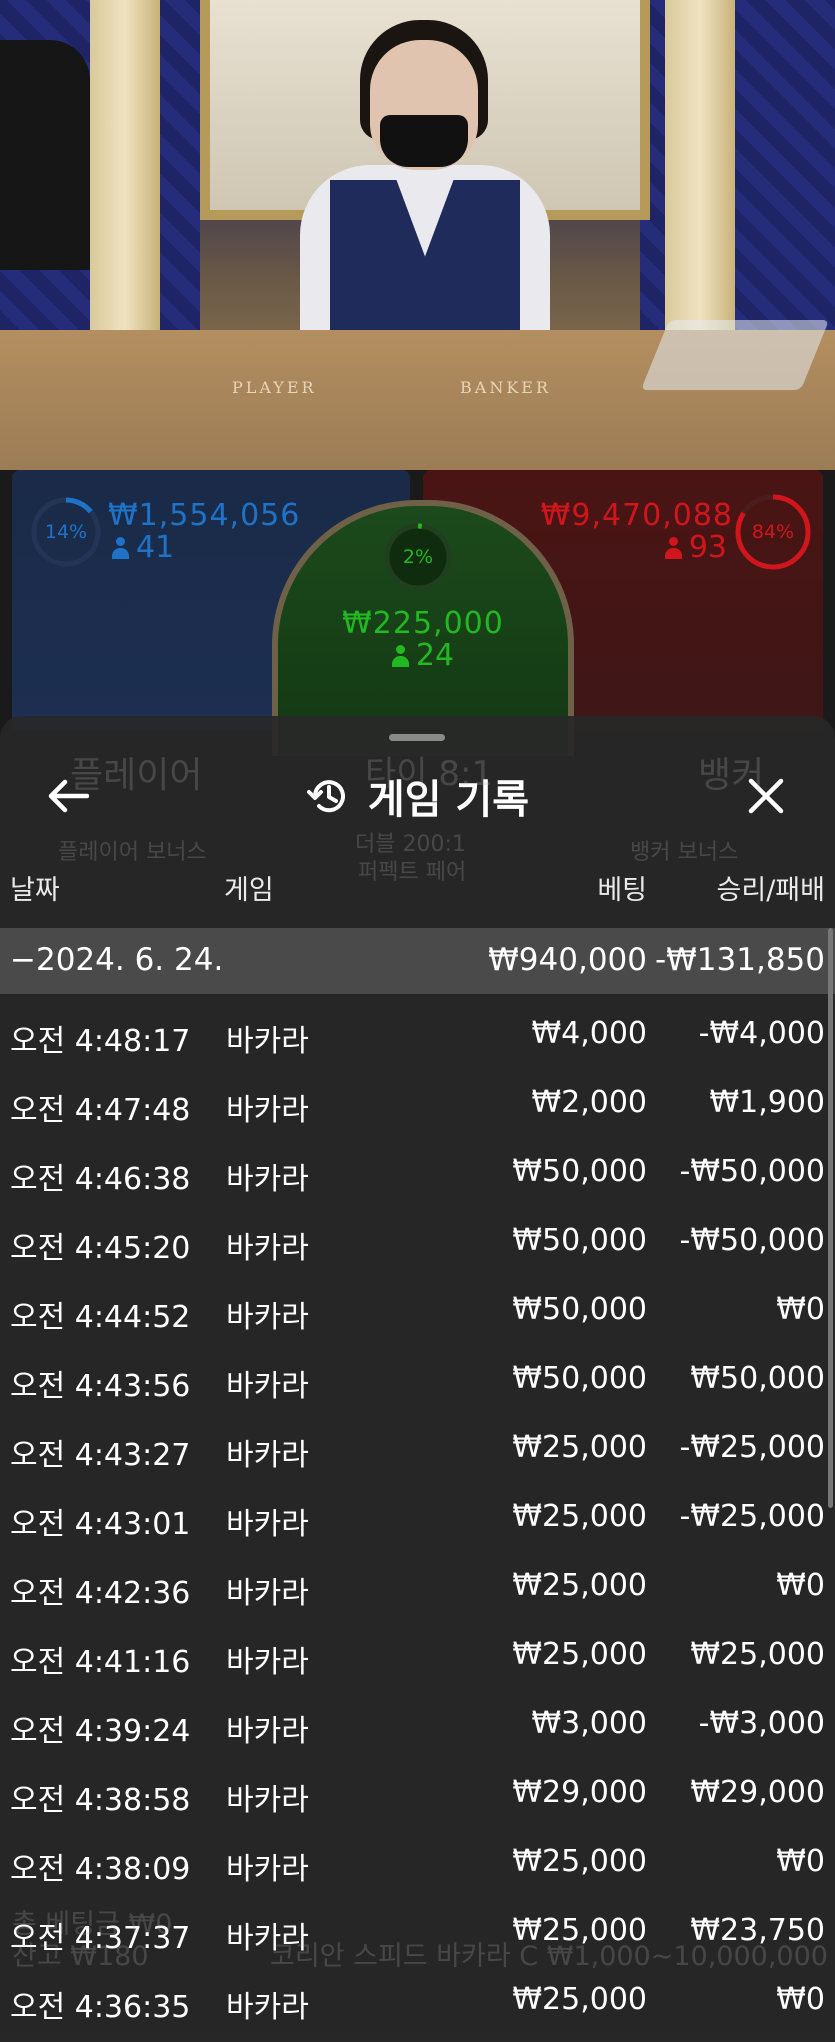  What do you see at coordinates (589, 1033) in the screenshot?
I see `row-bet: ₩4,000` at bounding box center [589, 1033].